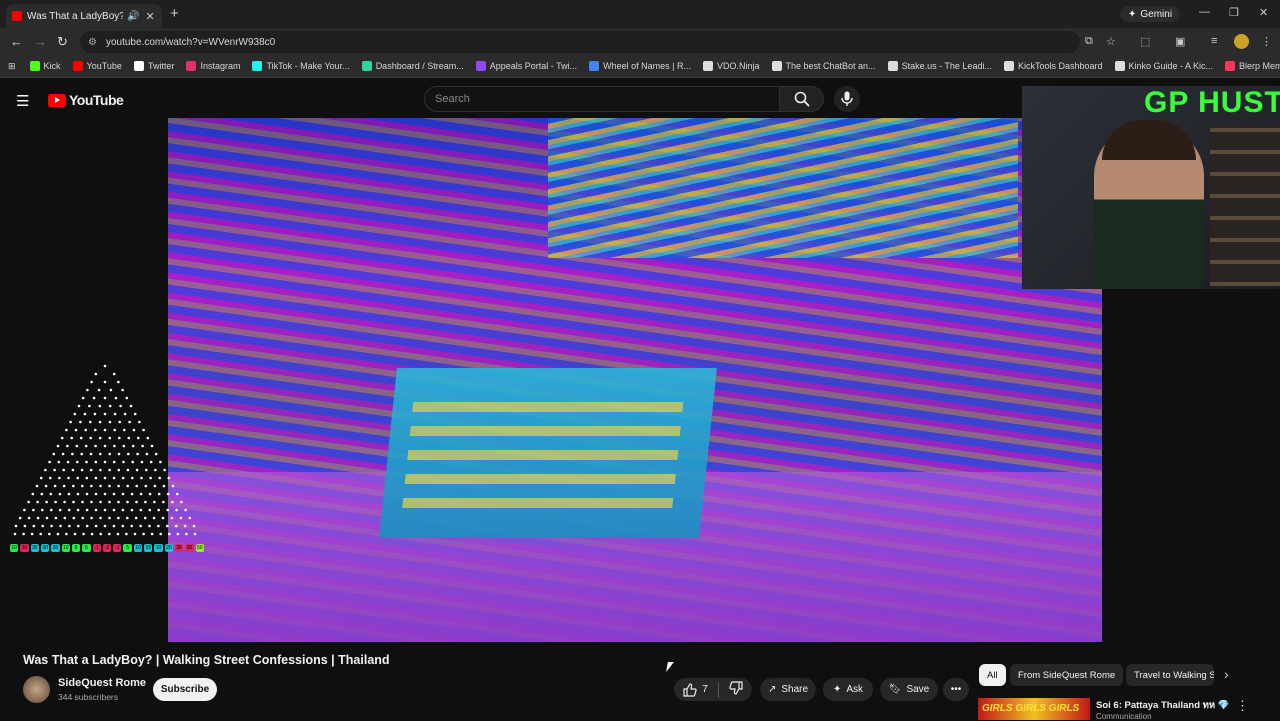  What do you see at coordinates (102, 683) in the screenshot?
I see `channel-name: SideQuest Rome` at bounding box center [102, 683].